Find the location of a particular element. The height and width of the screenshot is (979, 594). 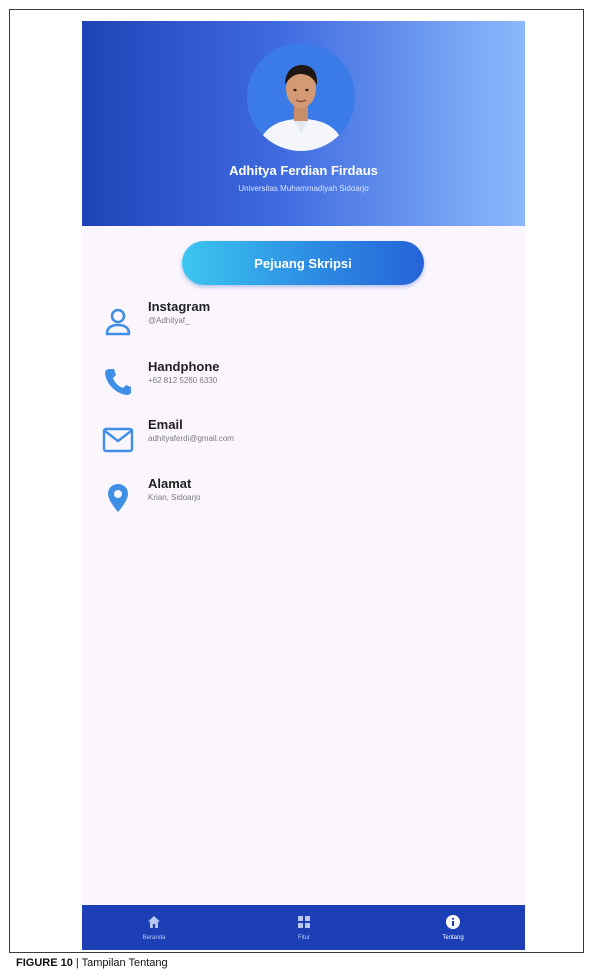

profile-name: Adhitya Ferdian Firdaus is located at coordinates (303, 170).